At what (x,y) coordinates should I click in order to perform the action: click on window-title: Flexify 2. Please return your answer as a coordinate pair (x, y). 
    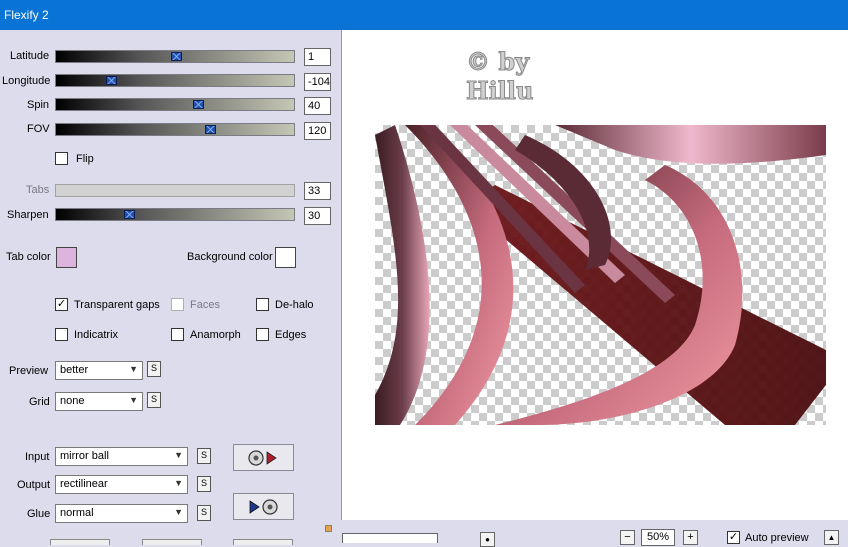
    Looking at the image, I should click on (26, 15).